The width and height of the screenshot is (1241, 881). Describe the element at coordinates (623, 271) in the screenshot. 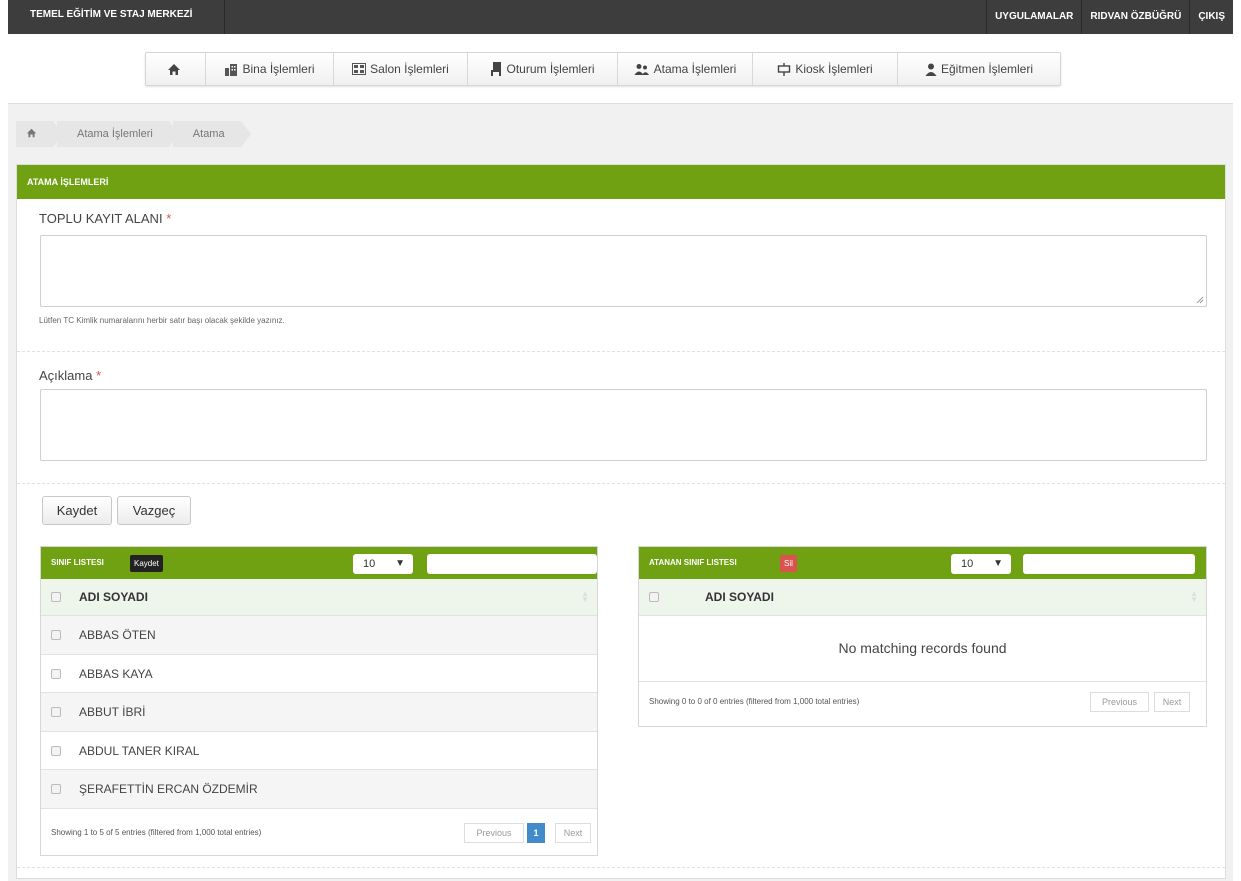

I see `bulk-textarea` at that location.